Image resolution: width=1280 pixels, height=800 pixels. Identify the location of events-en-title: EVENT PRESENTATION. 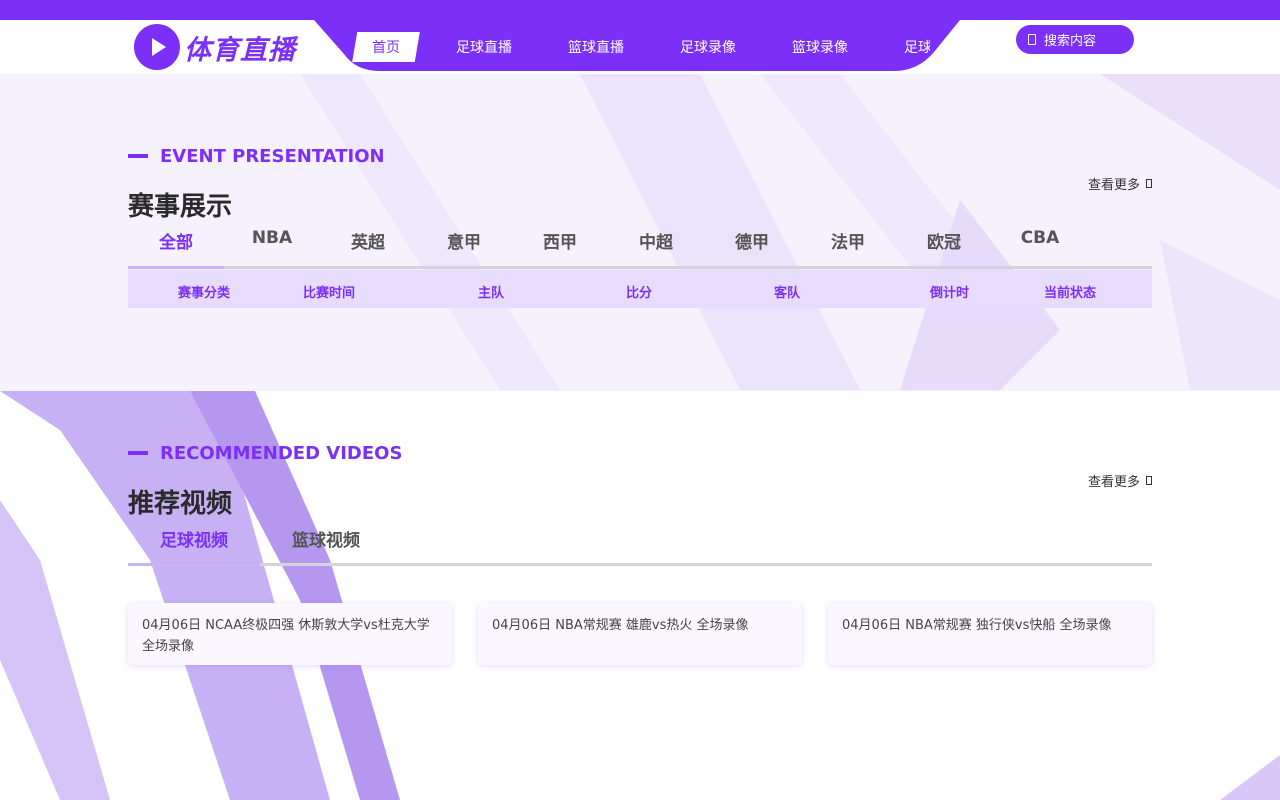
(272, 156).